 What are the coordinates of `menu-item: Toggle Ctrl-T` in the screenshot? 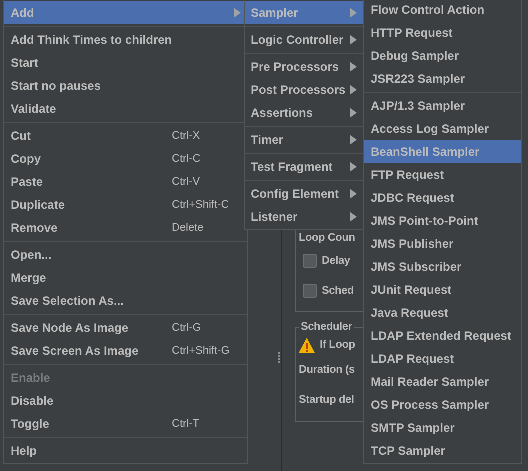 It's located at (125, 423).